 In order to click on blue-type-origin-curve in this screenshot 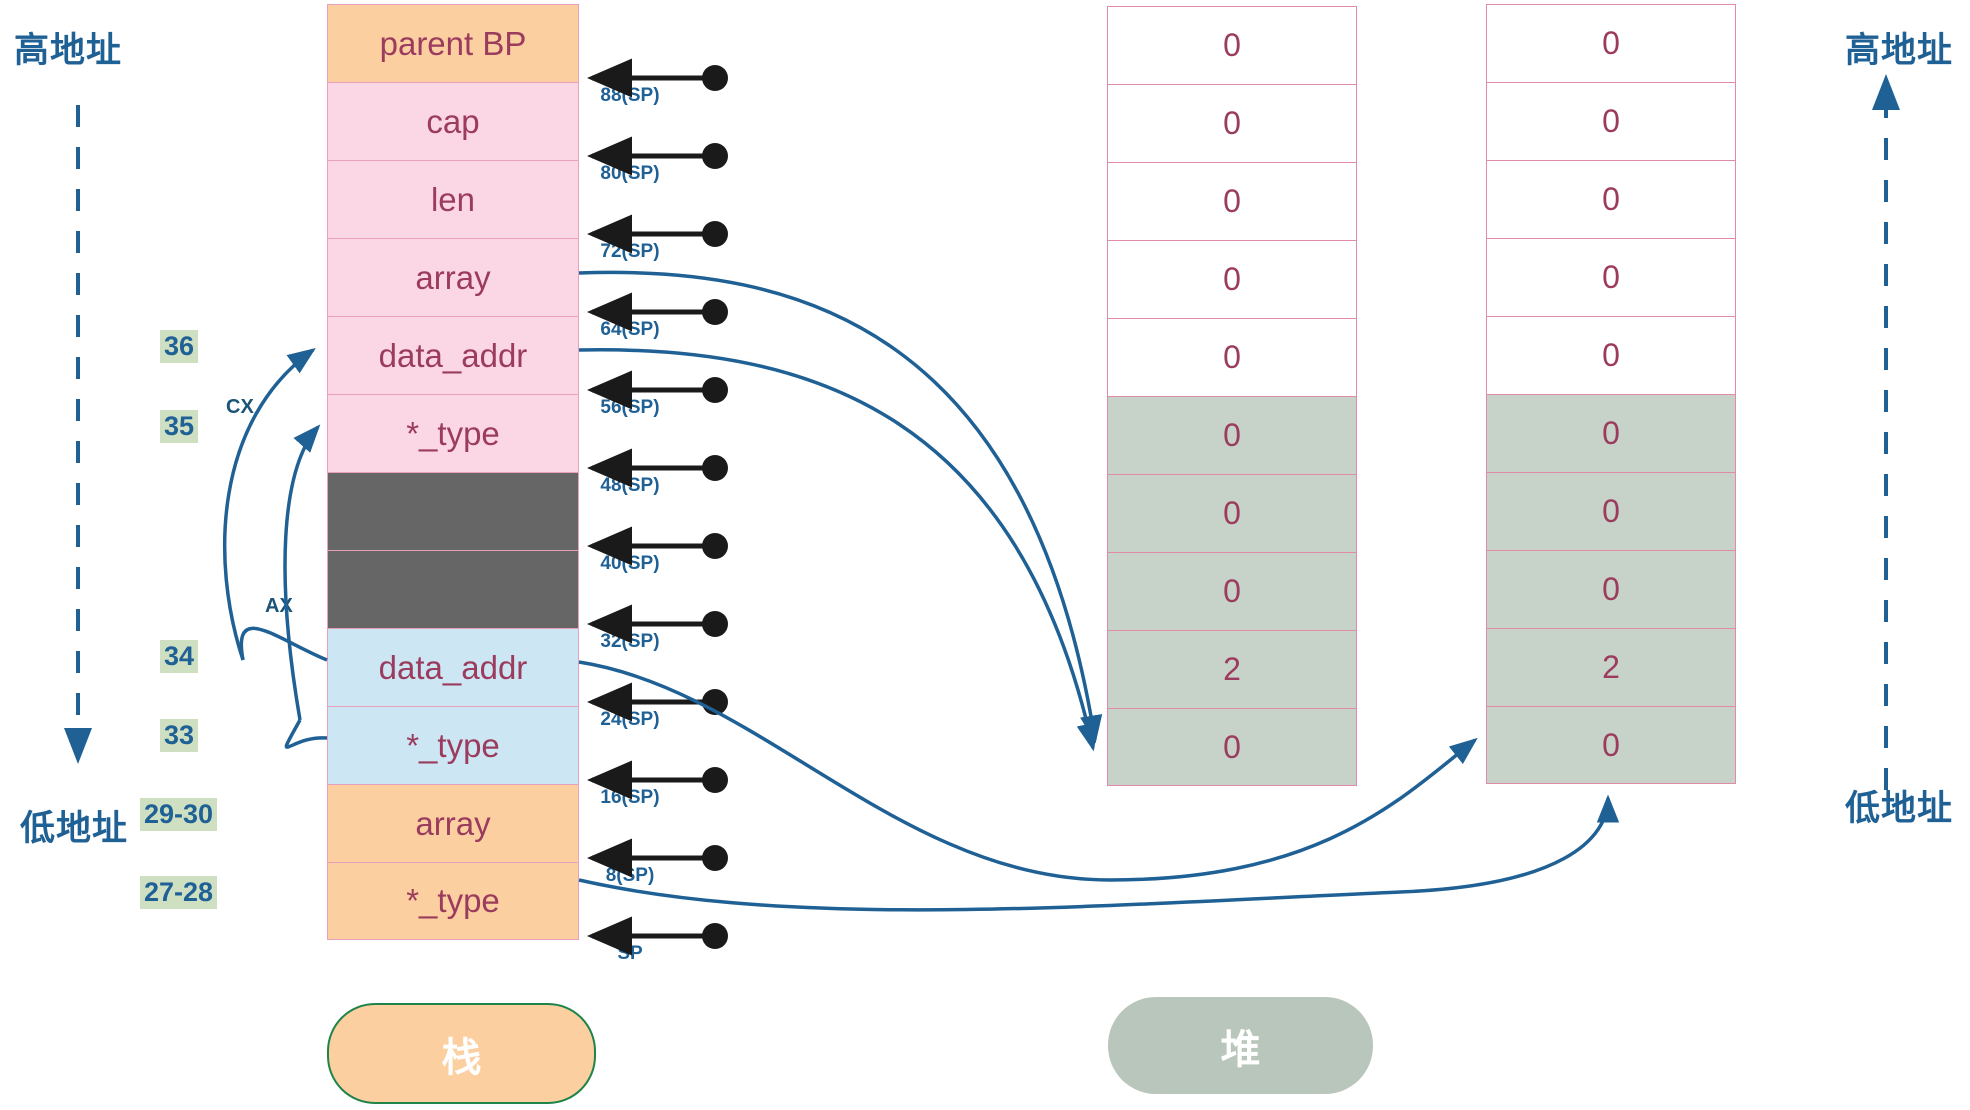, I will do `click(306, 734)`.